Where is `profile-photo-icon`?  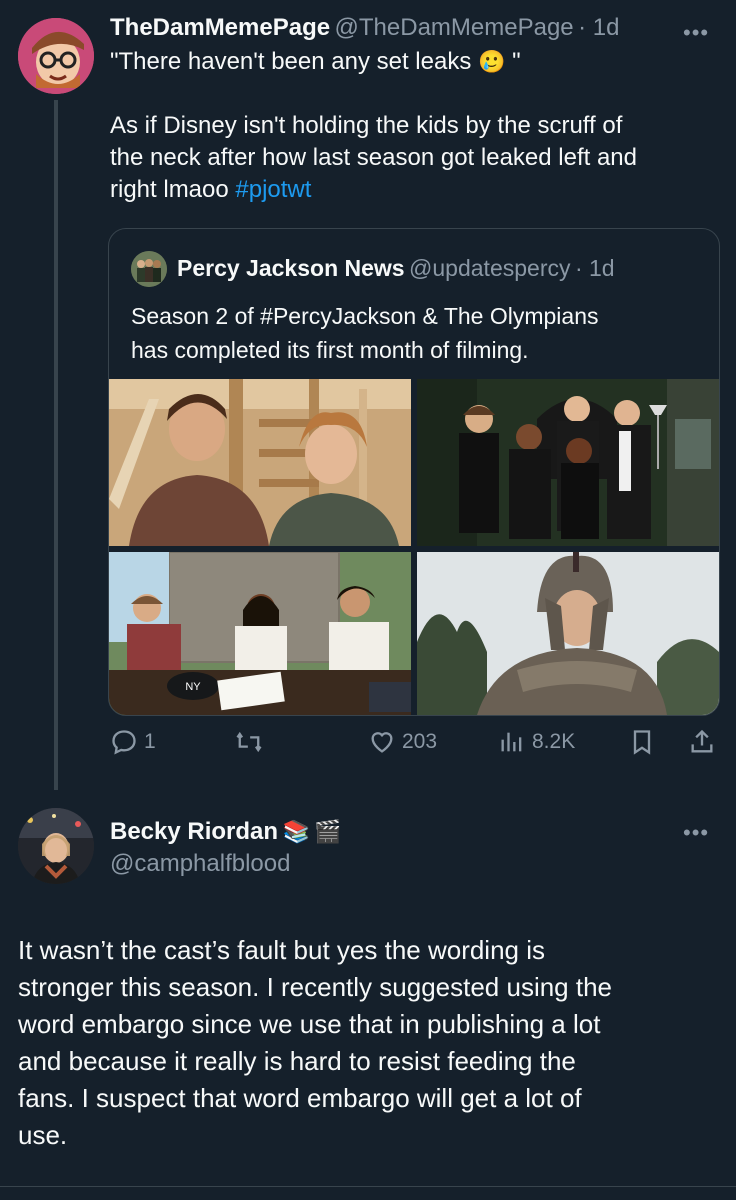
profile-photo-icon is located at coordinates (56, 846).